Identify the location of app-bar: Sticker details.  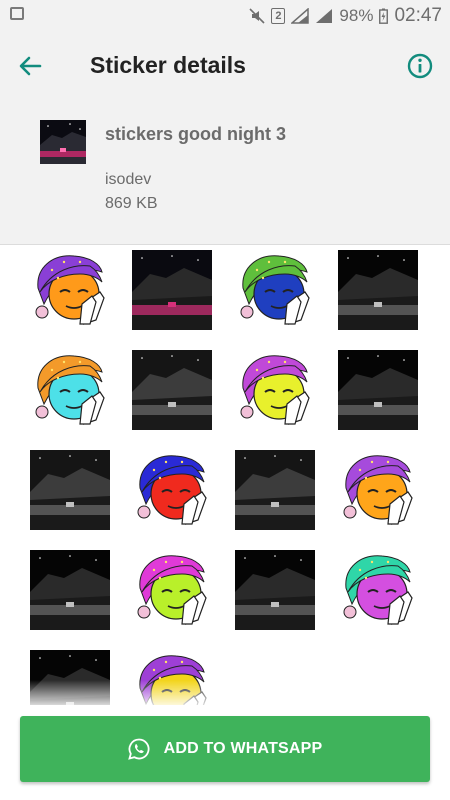
(225, 66).